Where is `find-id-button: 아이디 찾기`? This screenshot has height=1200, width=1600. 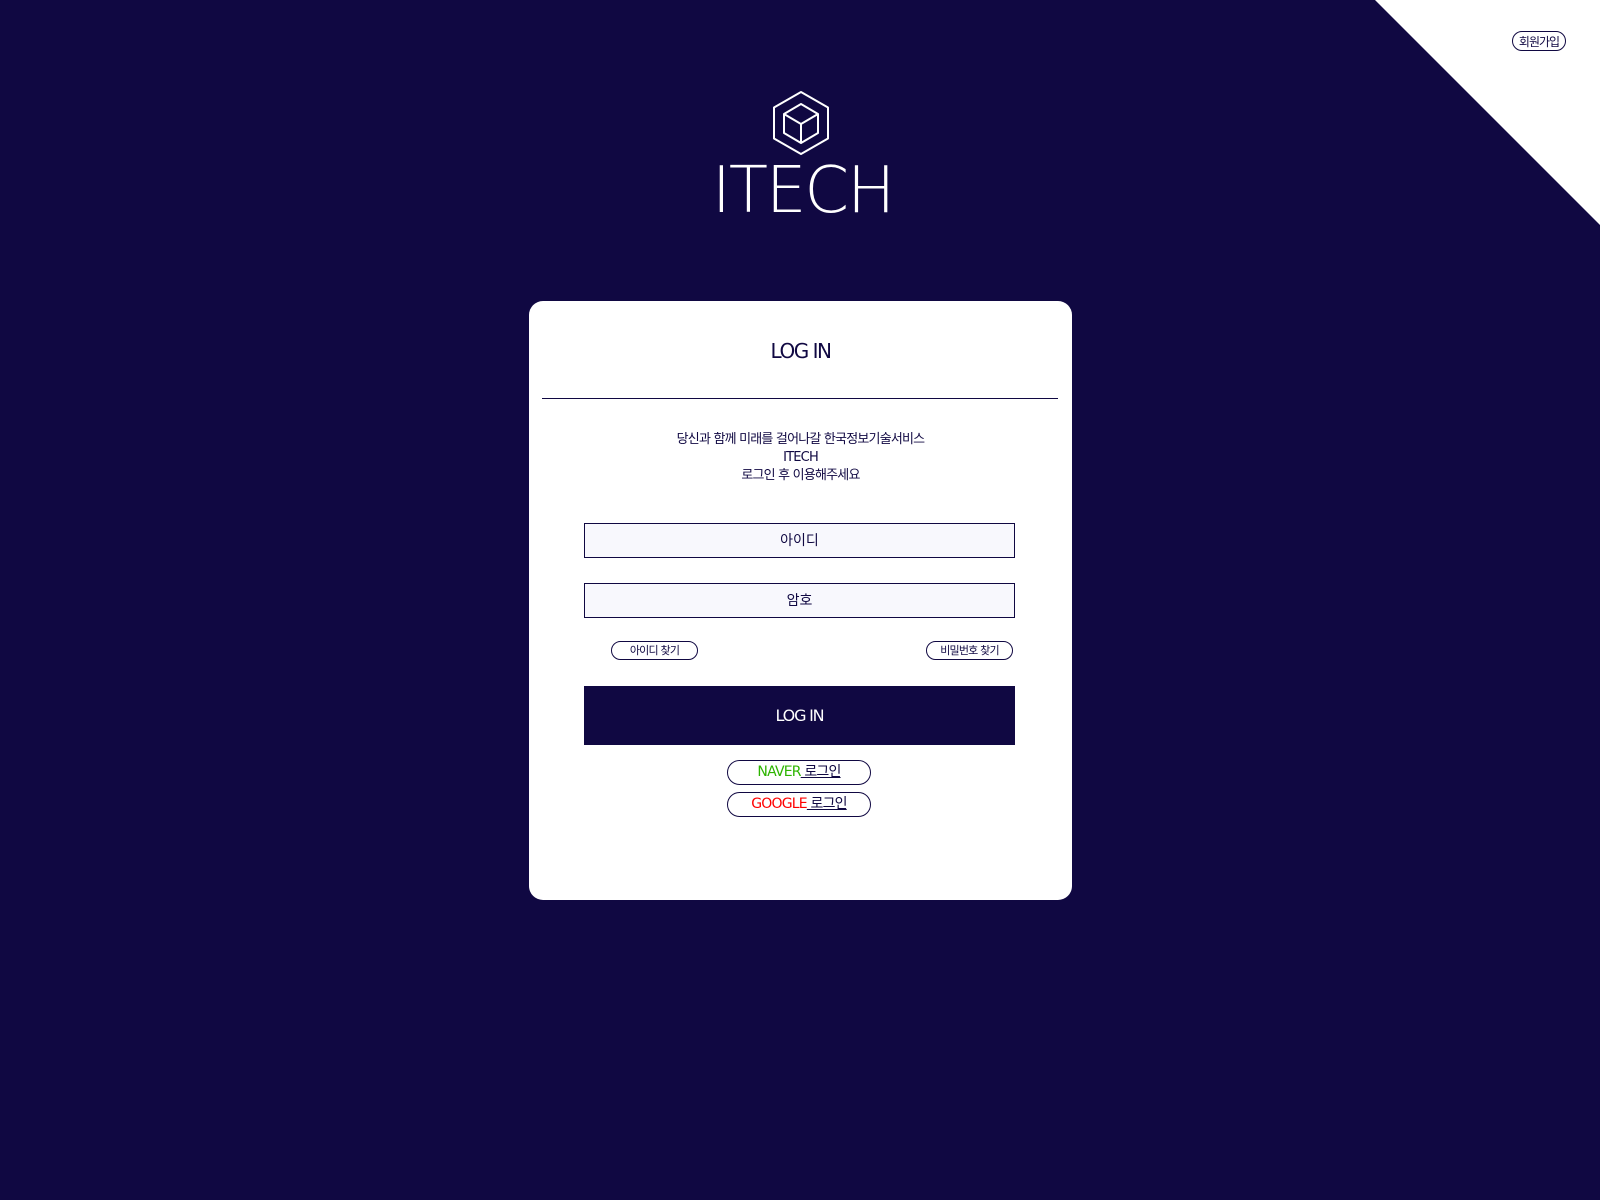
find-id-button: 아이디 찾기 is located at coordinates (654, 650).